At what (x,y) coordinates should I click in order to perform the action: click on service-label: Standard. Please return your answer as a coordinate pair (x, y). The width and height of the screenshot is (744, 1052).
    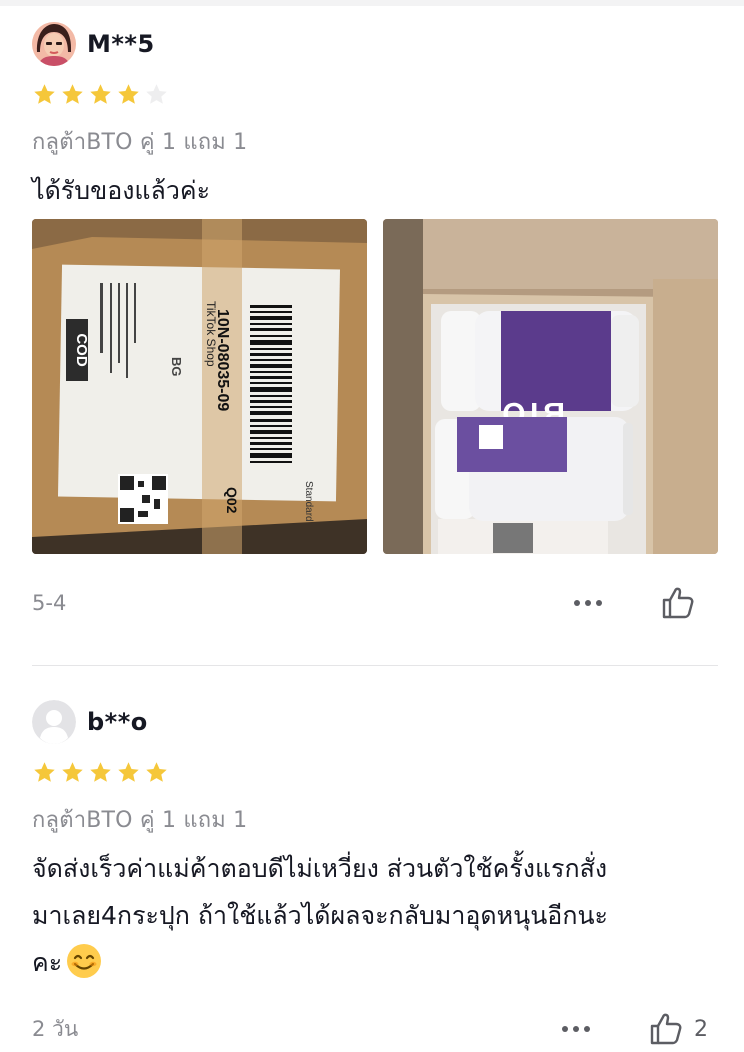
    Looking at the image, I should click on (308, 501).